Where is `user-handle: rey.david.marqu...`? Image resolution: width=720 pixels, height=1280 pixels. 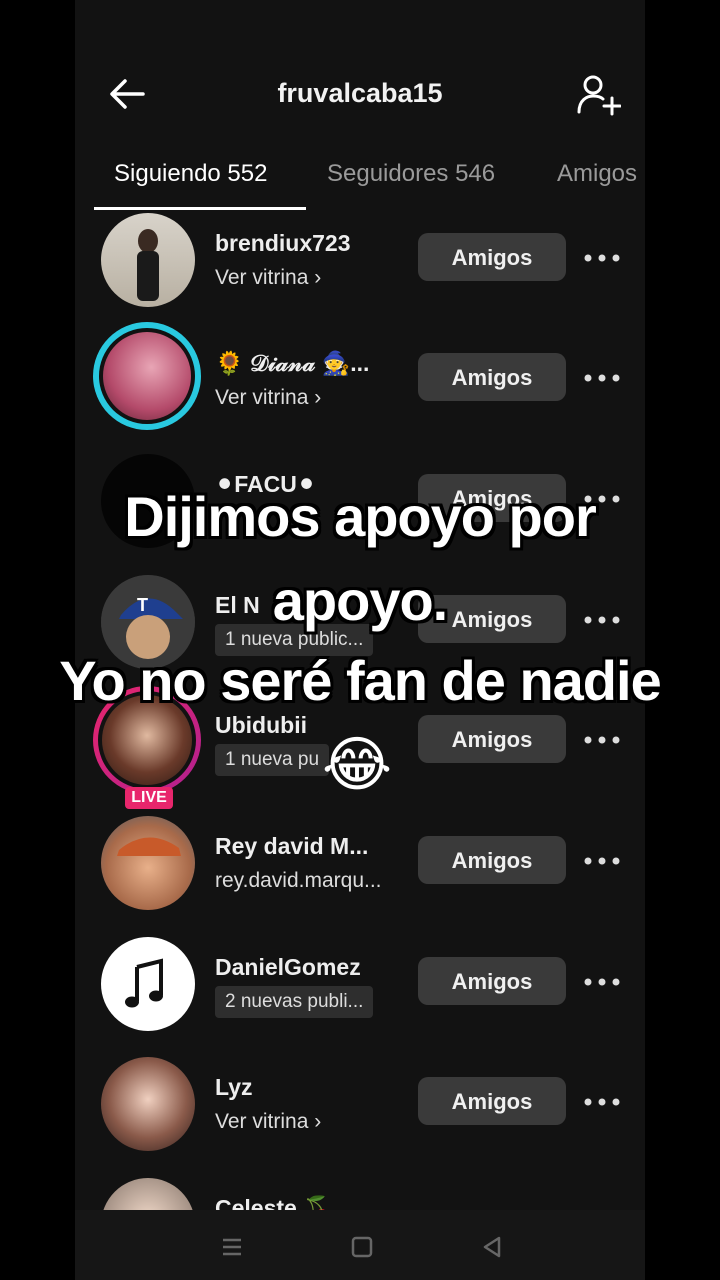
user-handle: rey.david.marqu... is located at coordinates (298, 880).